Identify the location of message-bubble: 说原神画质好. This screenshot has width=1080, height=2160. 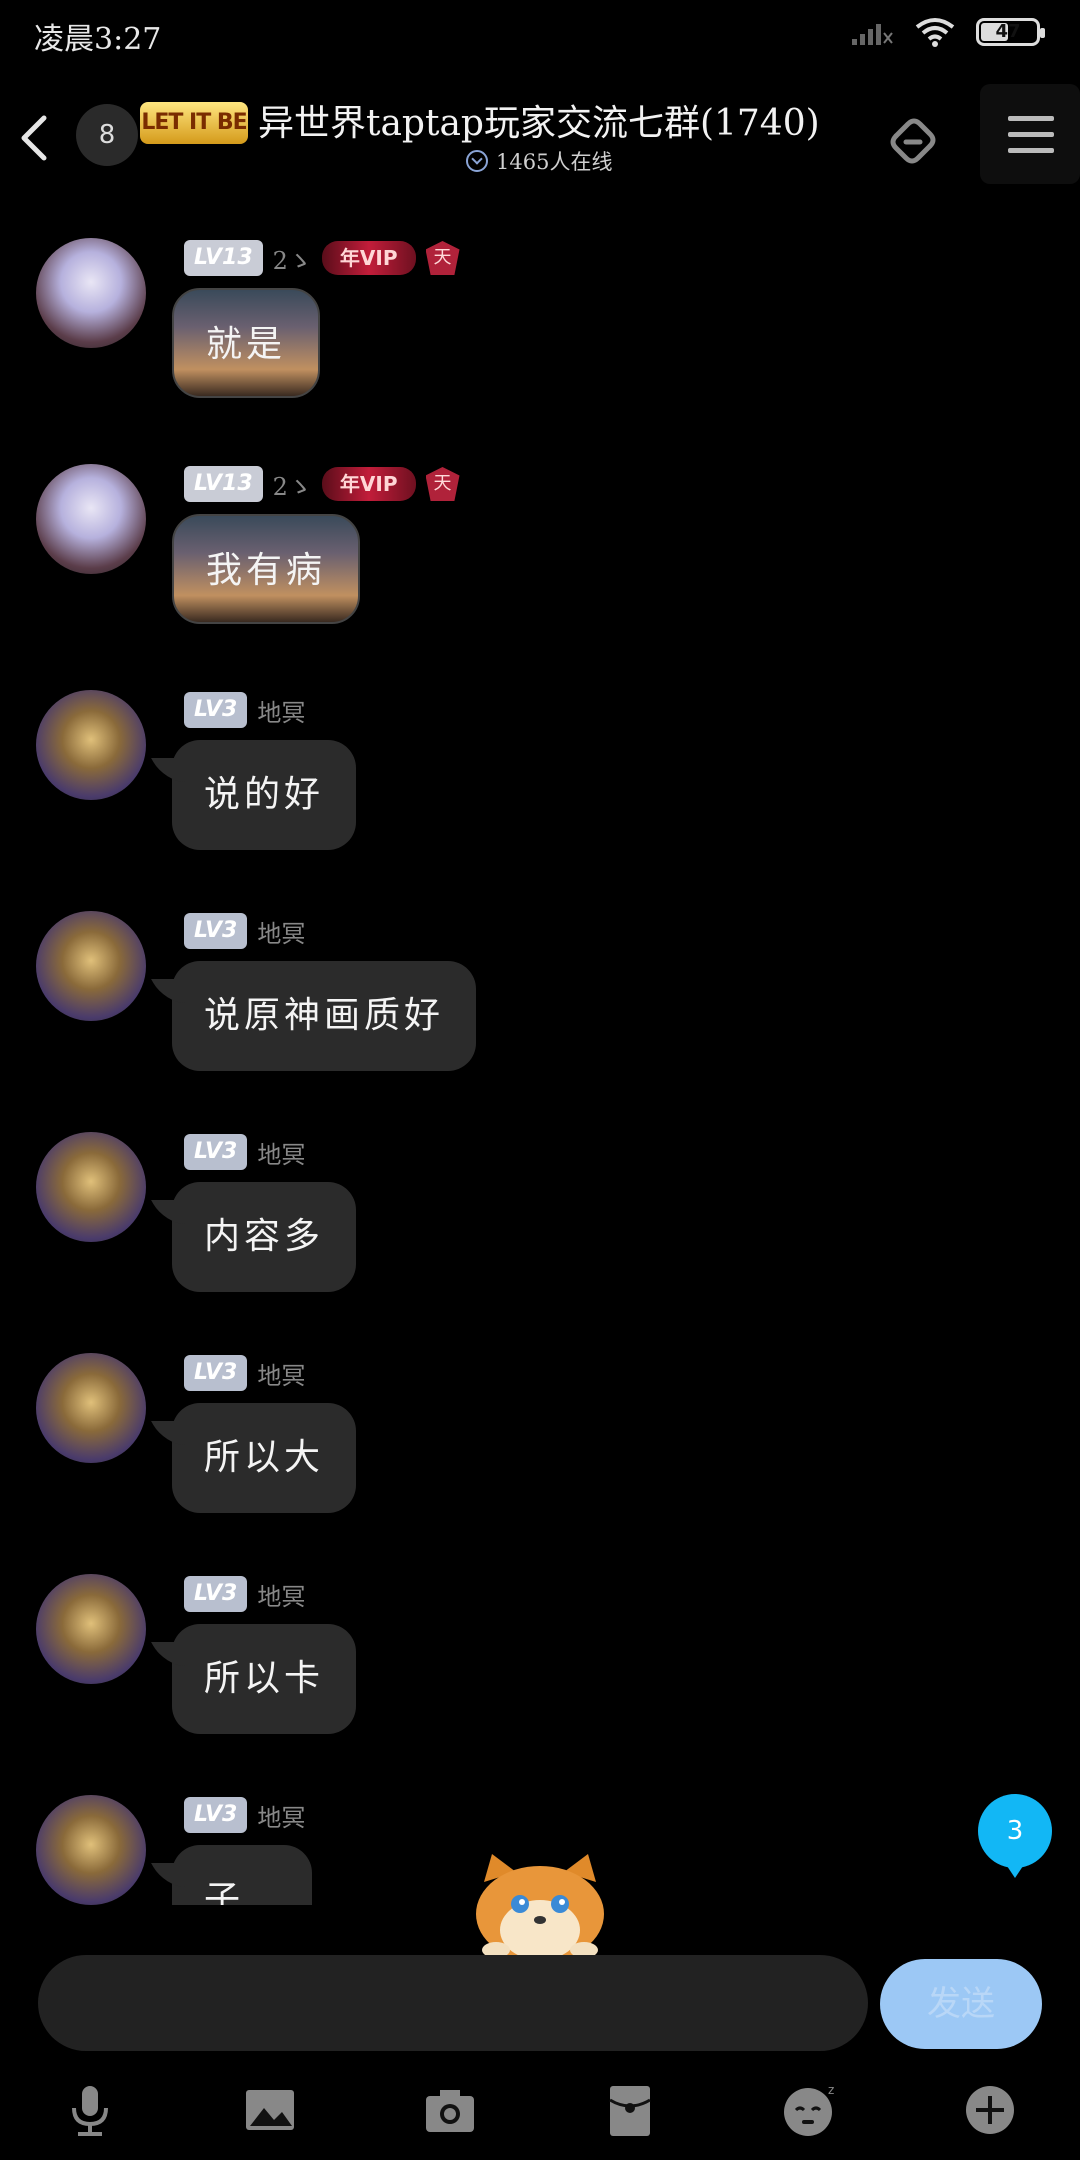
(324, 1016).